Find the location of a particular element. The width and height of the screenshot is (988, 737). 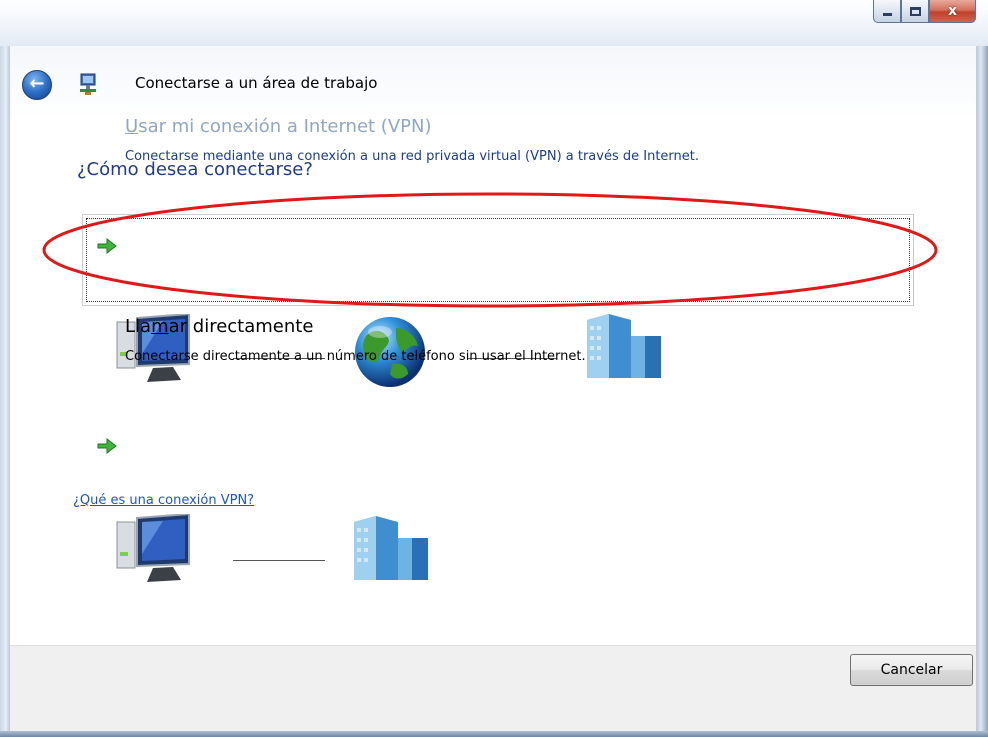

connection-line is located at coordinates (279, 560).